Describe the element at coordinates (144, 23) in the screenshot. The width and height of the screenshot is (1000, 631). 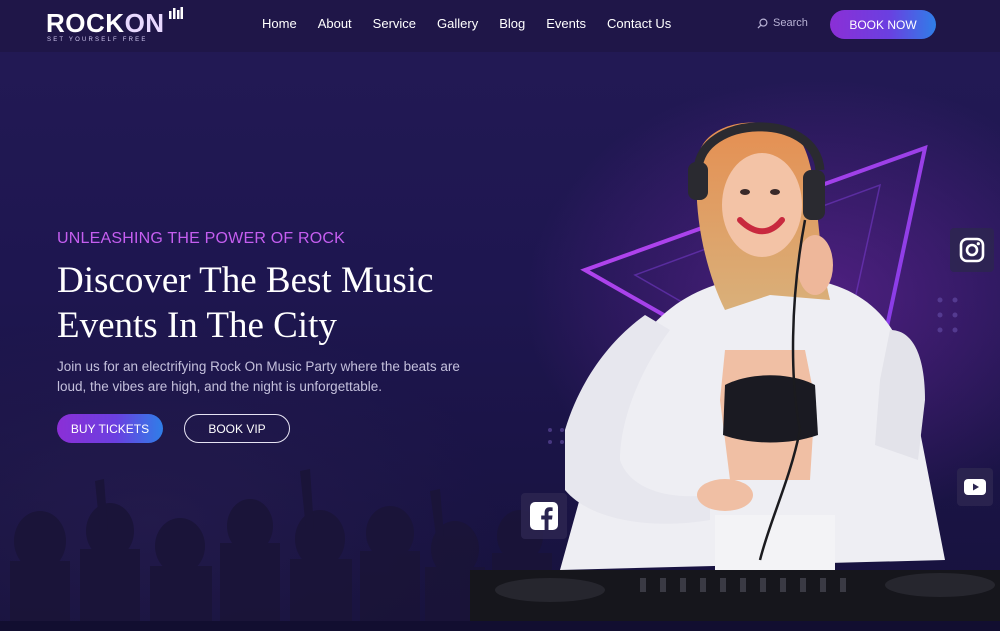
I see `logo-on-text: ON` at that location.